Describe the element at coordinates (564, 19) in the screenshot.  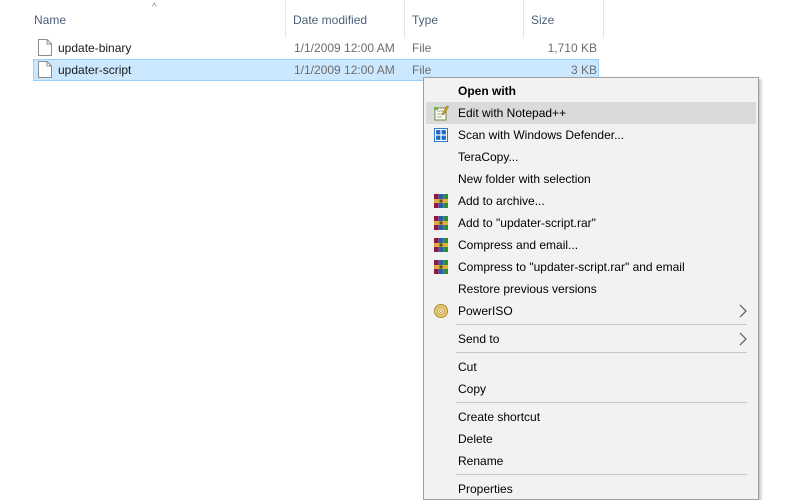
I see `column-header-size: Size` at that location.